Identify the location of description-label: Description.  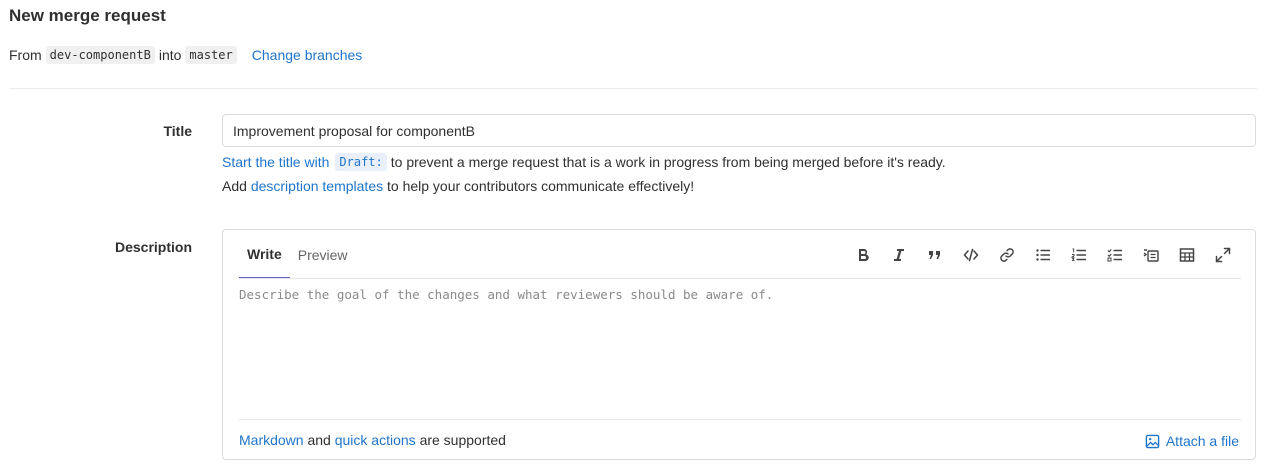
(153, 247).